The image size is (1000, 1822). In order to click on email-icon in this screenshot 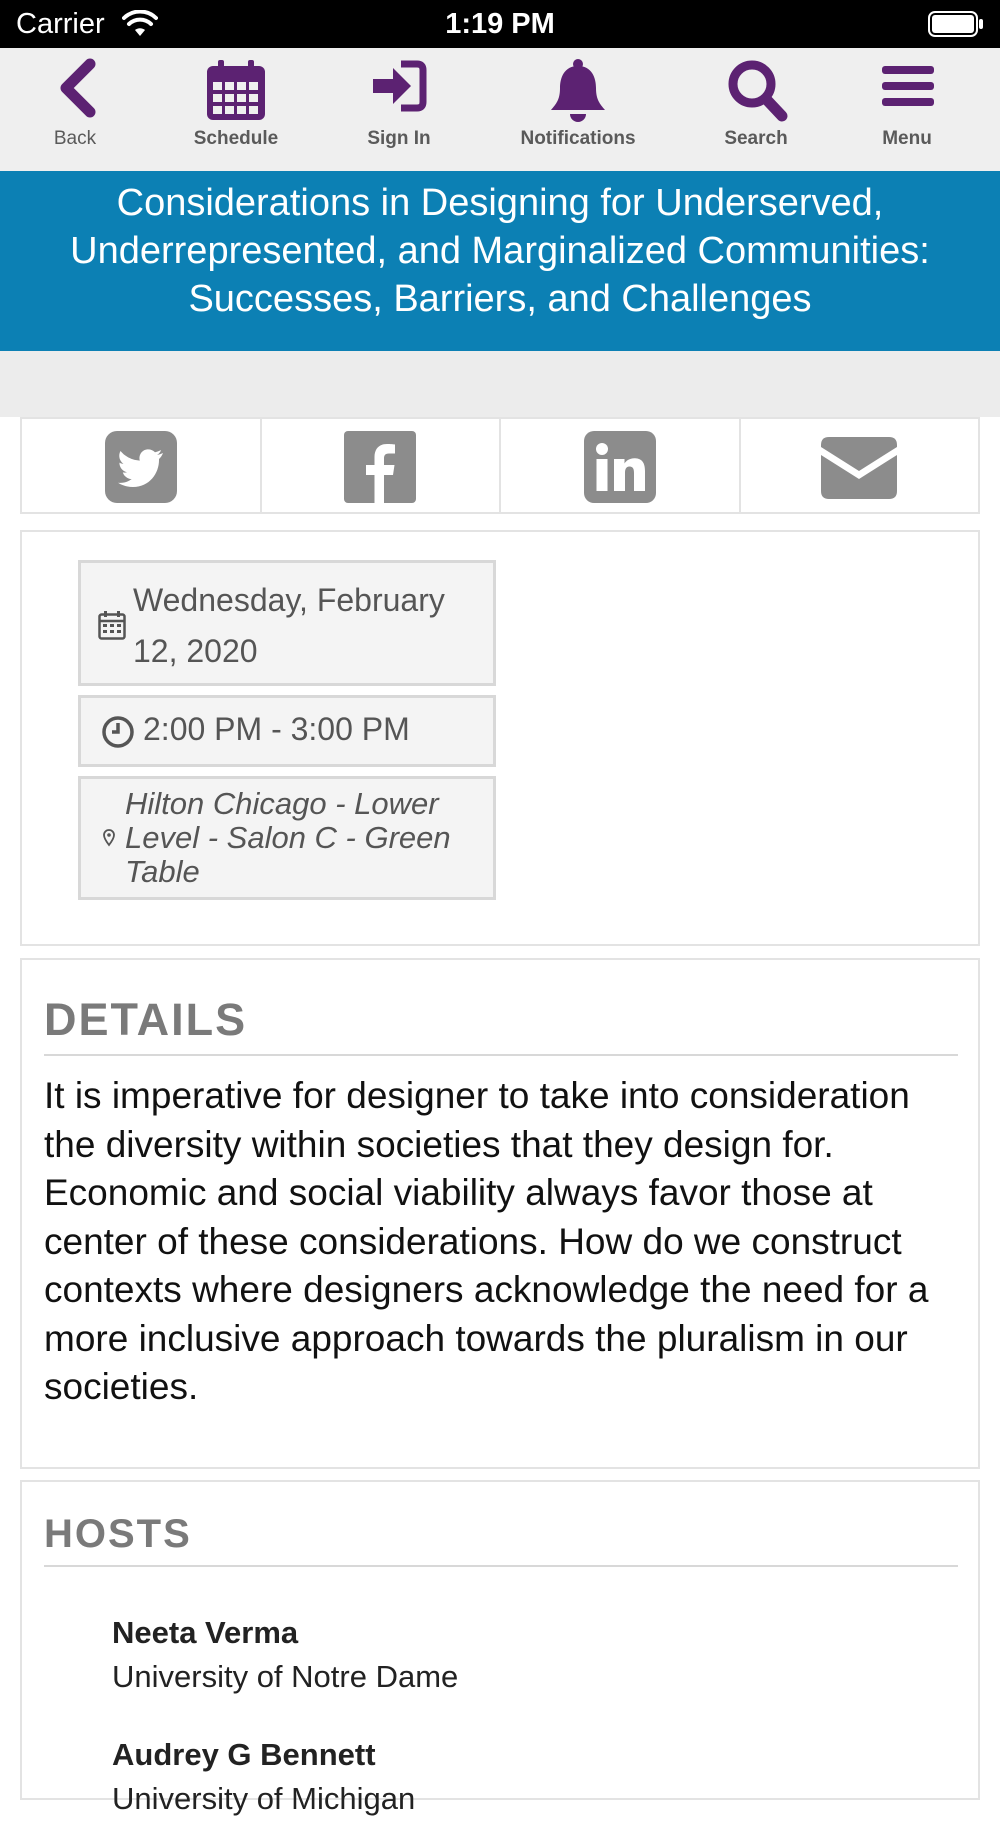, I will do `click(859, 468)`.